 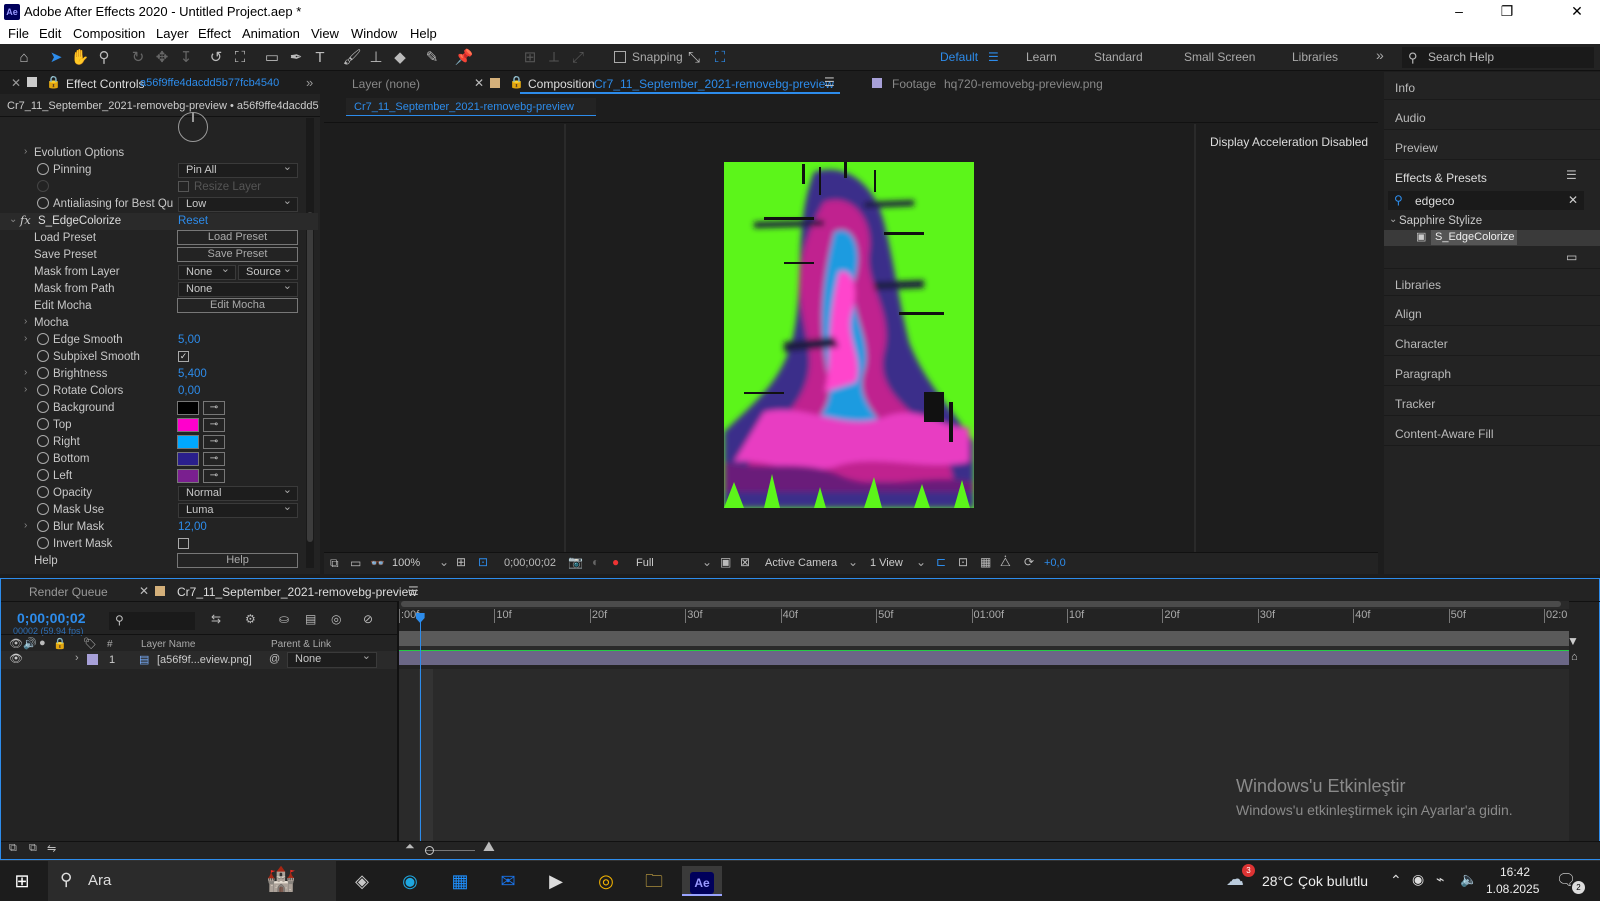 I want to click on workspace-menu-icon: ☰, so click(x=993, y=57).